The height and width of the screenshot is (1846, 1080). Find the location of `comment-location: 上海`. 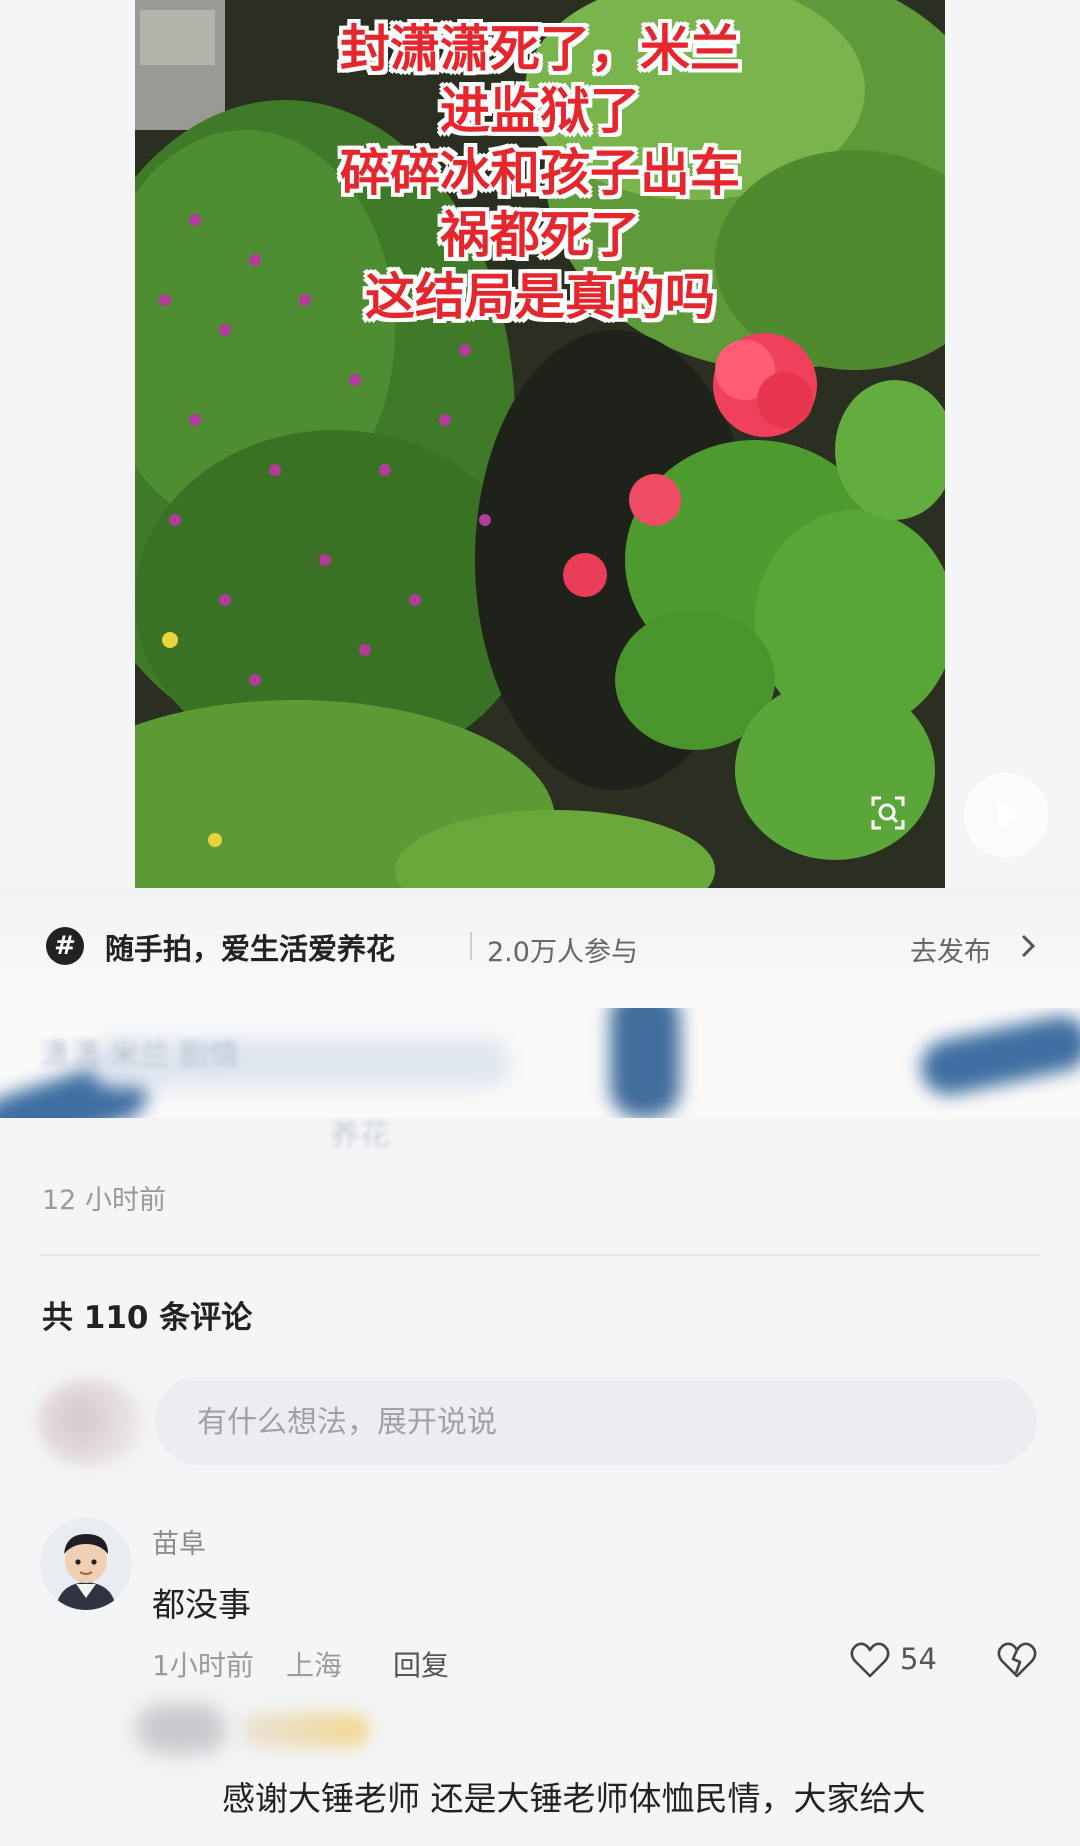

comment-location: 上海 is located at coordinates (314, 1665).